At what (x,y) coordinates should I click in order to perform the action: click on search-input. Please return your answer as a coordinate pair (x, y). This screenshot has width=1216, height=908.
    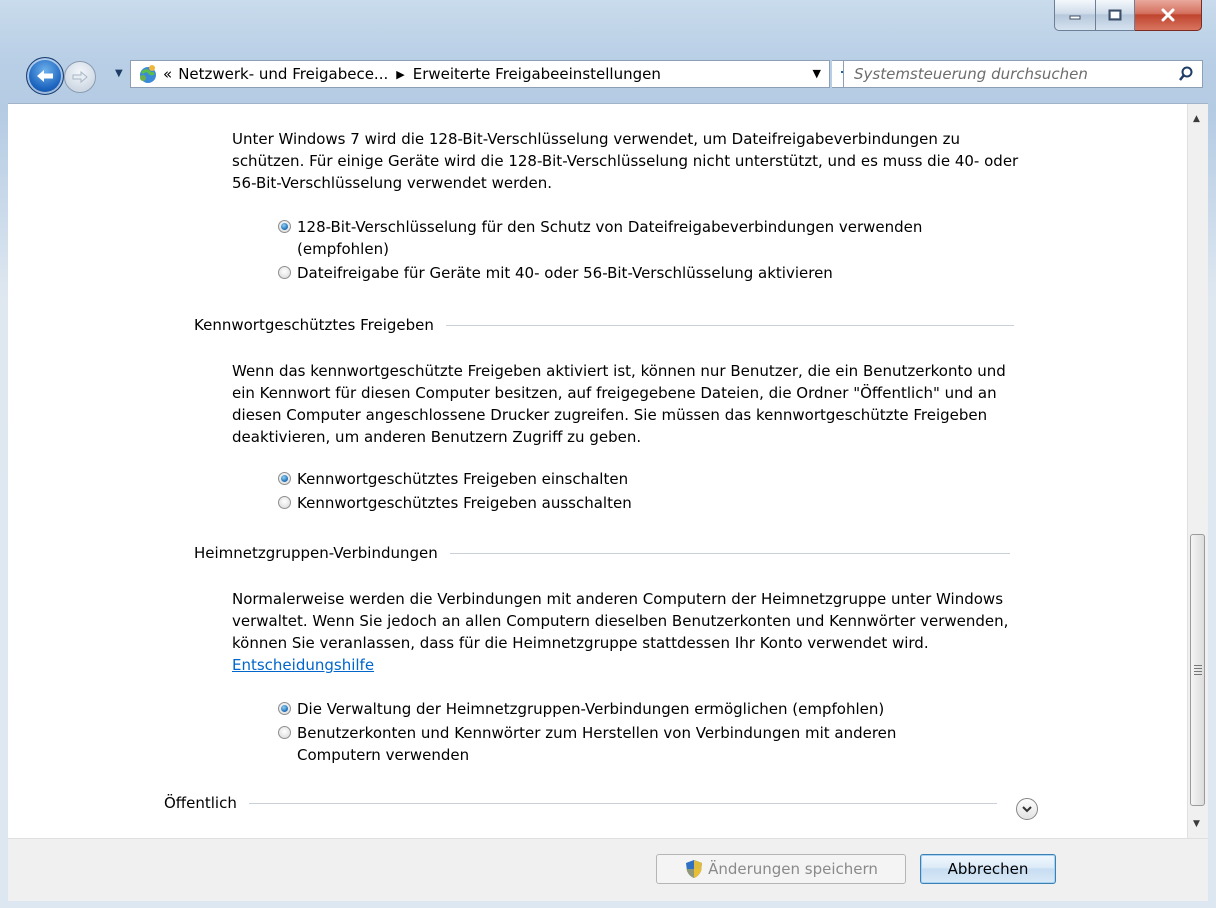
    Looking at the image, I should click on (1009, 74).